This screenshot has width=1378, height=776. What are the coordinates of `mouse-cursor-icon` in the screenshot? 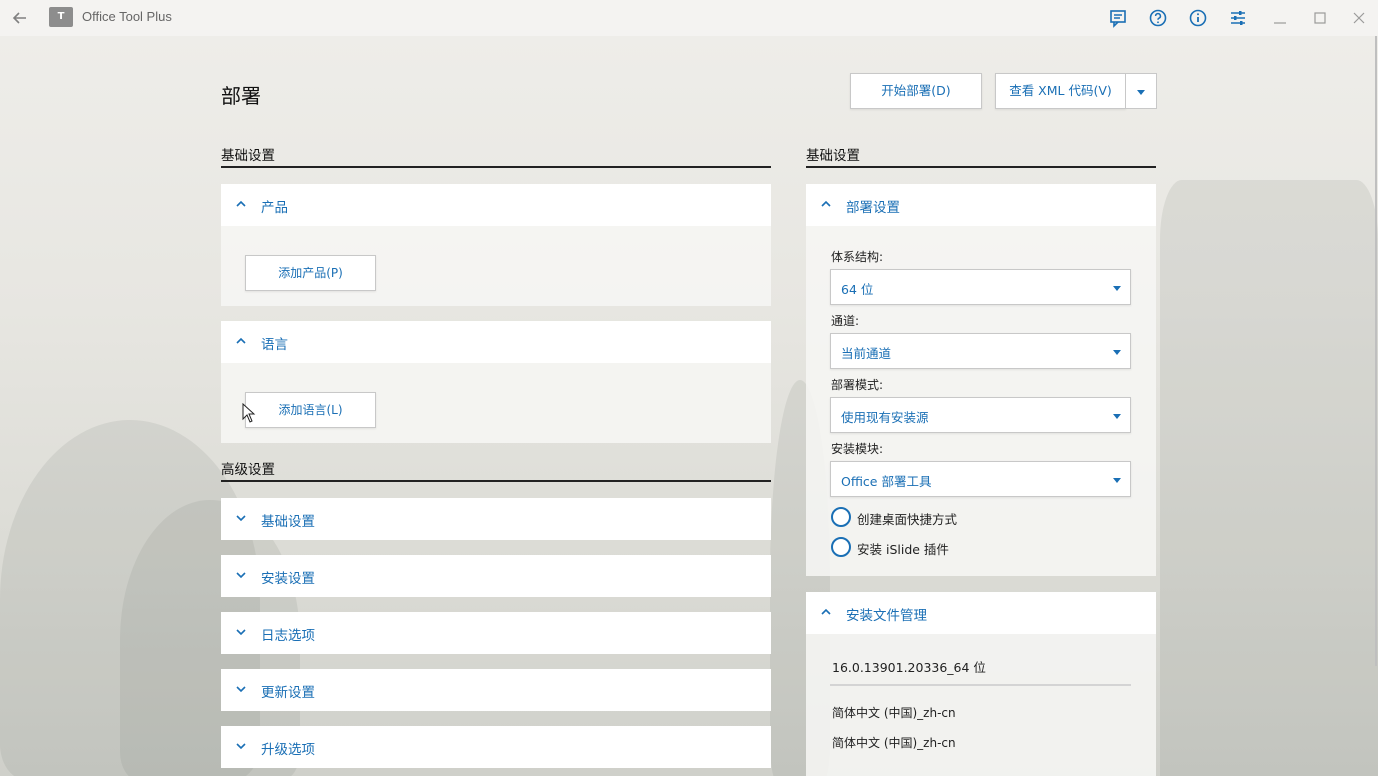 It's located at (249, 414).